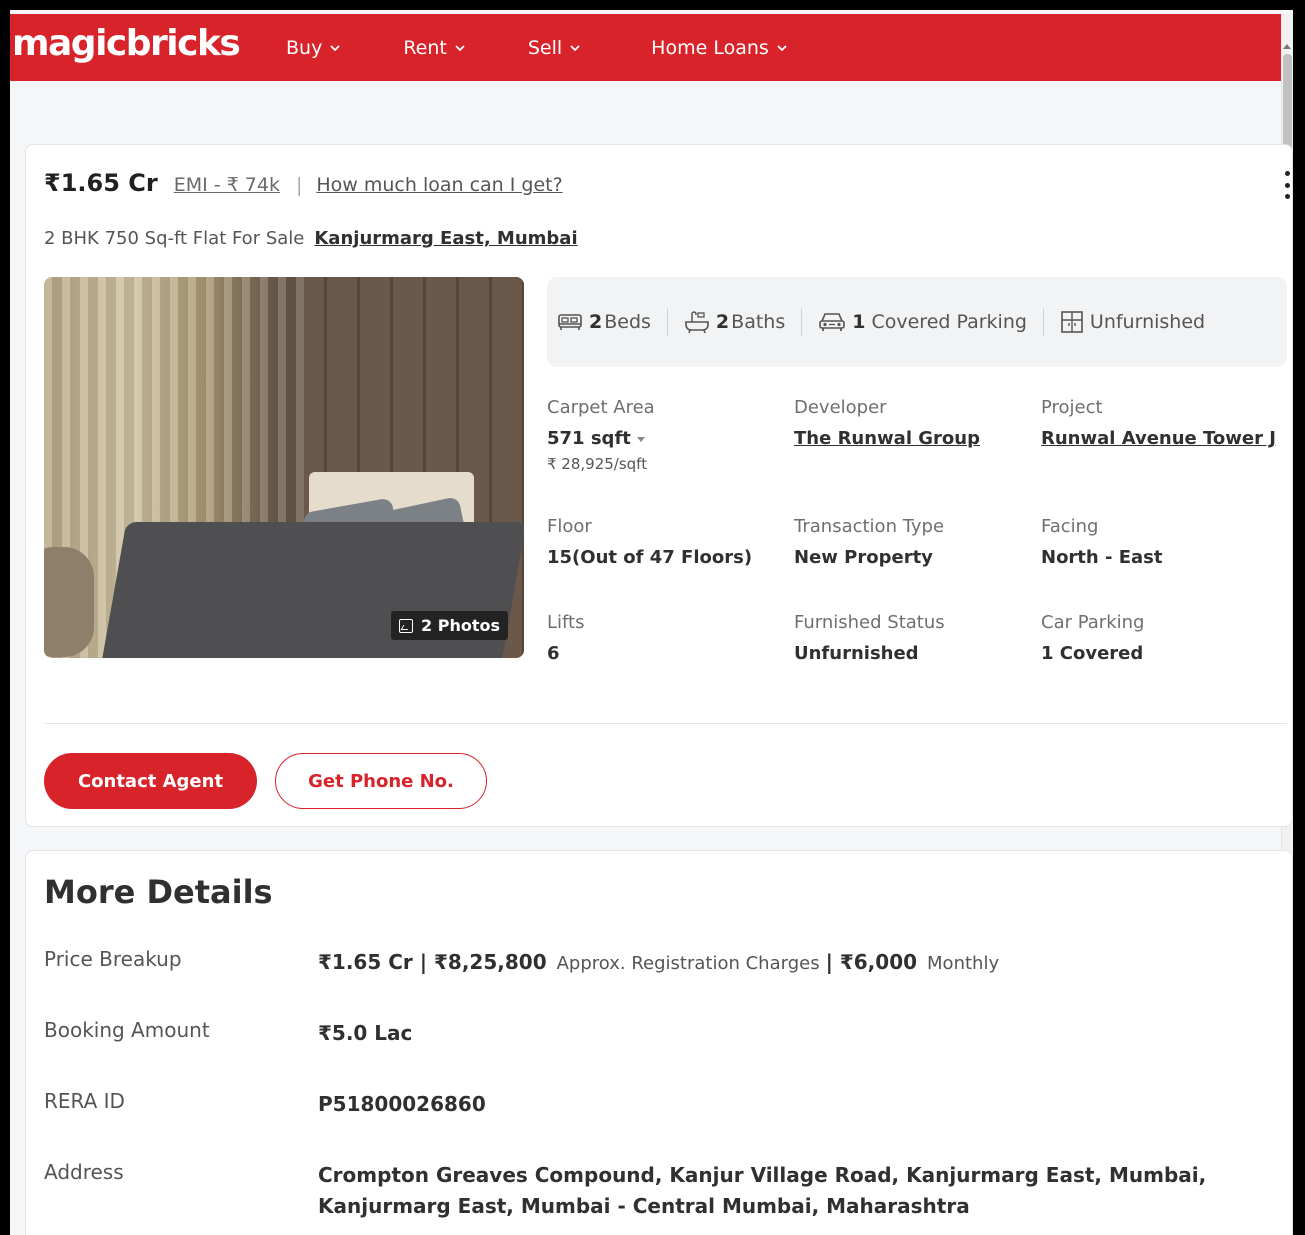 The height and width of the screenshot is (1235, 1305). Describe the element at coordinates (667, 638) in the screenshot. I see `lifts-cell: Lifts 6` at that location.